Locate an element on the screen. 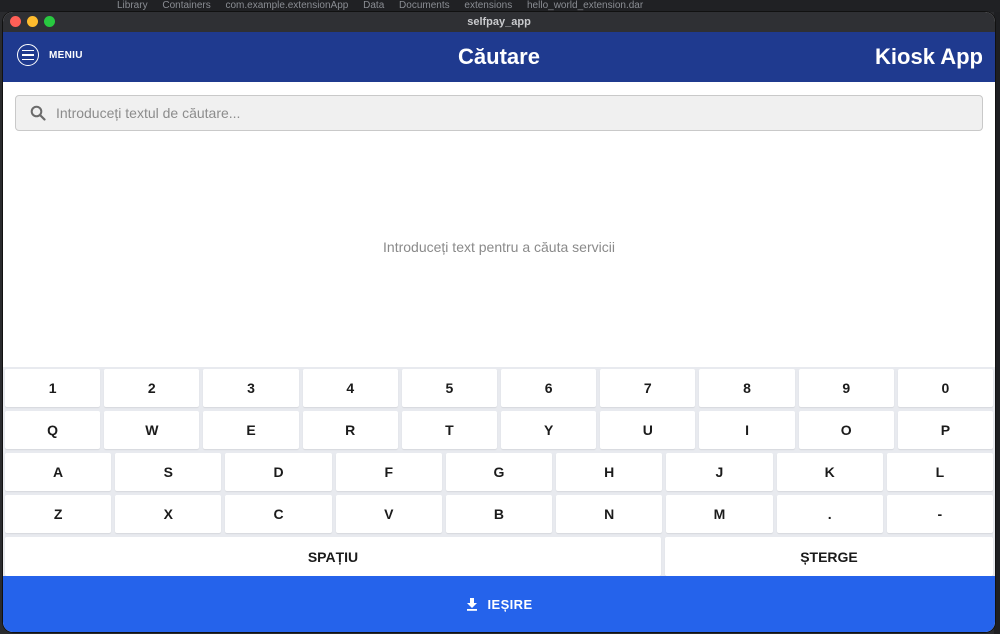 The image size is (1000, 634). menu-button: MENIU is located at coordinates (50, 55).